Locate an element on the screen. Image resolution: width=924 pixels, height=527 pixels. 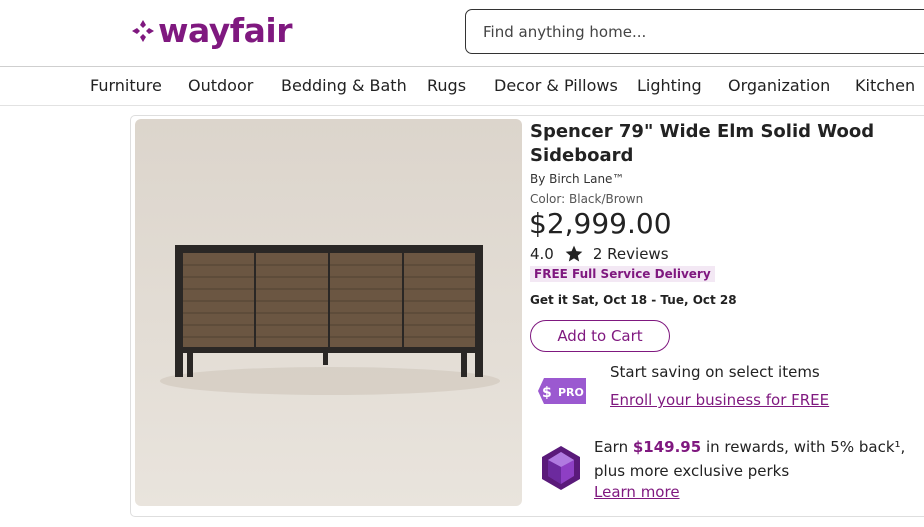
pro-badge-label: PRO is located at coordinates (571, 392).